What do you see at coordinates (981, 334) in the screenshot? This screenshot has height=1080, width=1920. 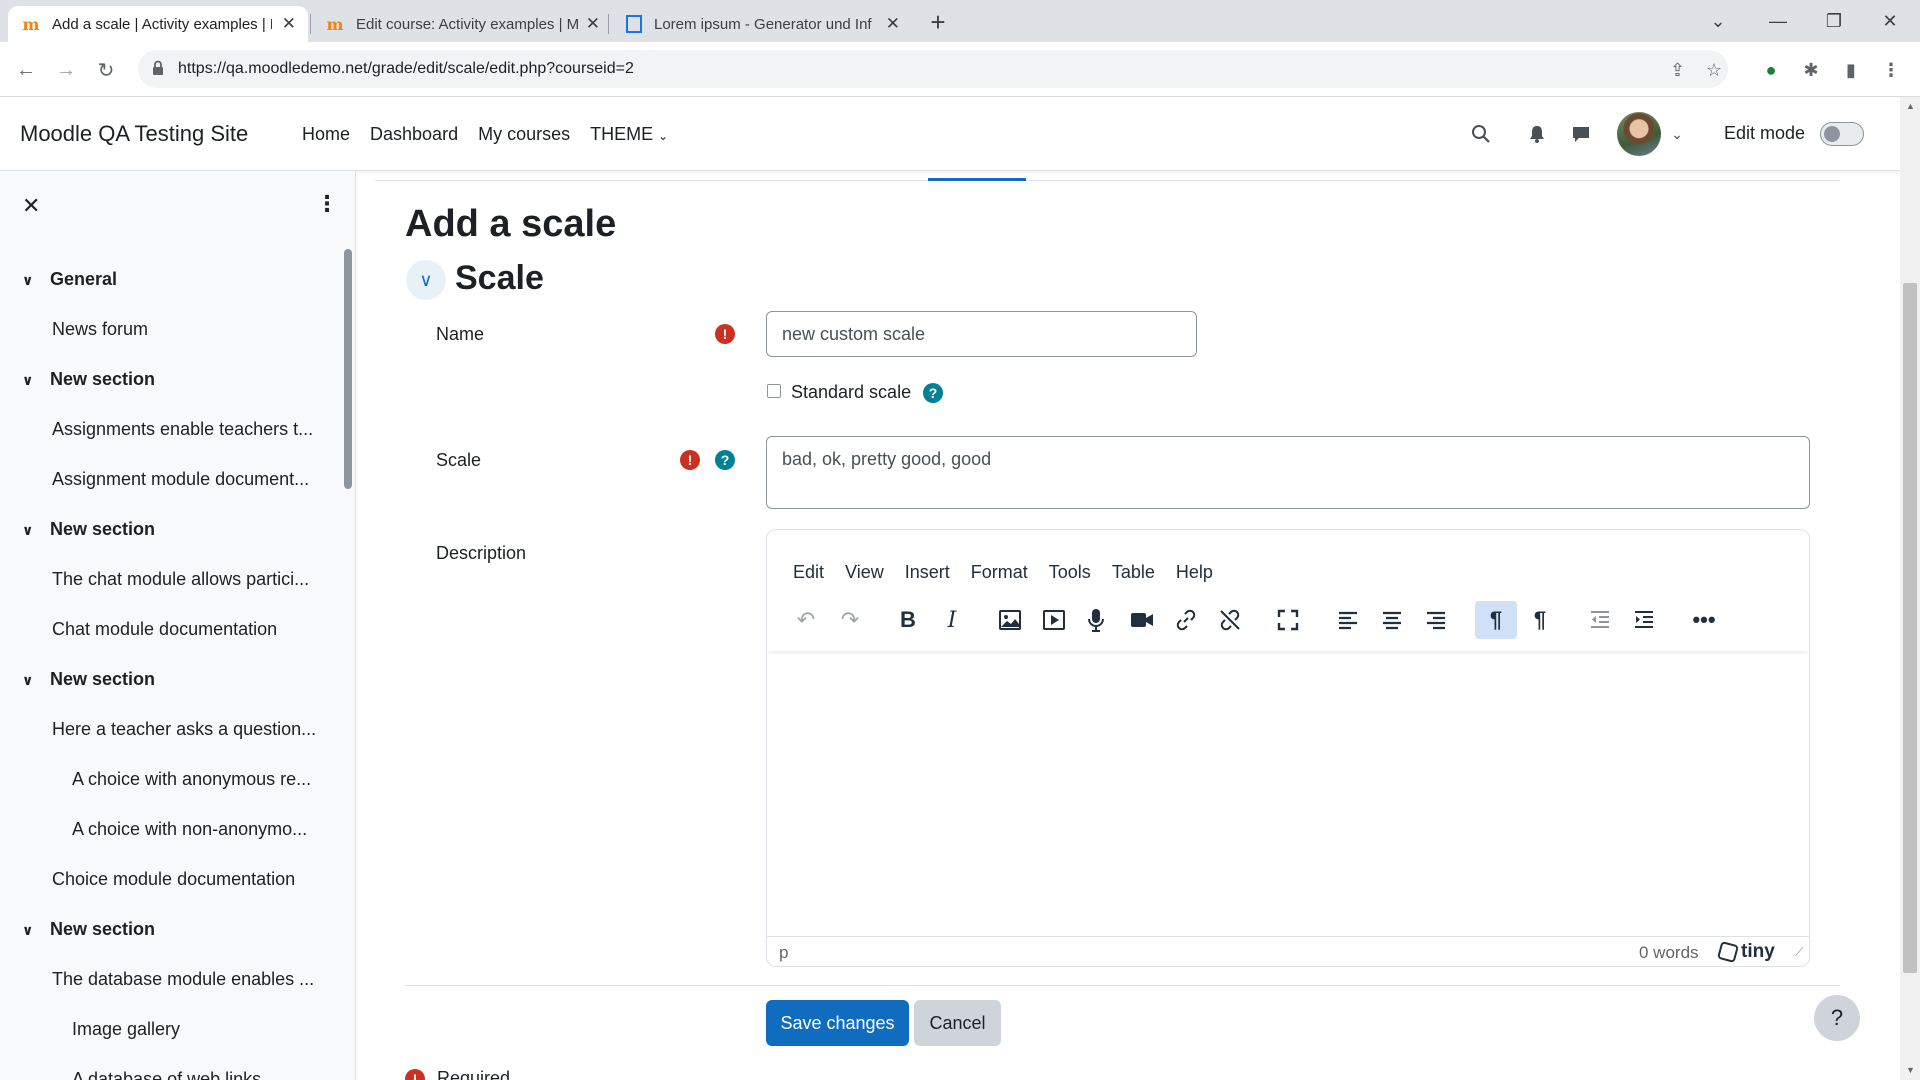 I see `name-input` at bounding box center [981, 334].